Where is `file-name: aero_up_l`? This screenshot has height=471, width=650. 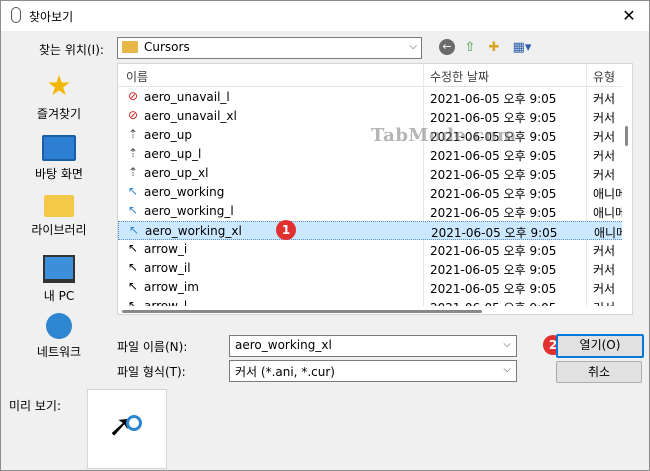 file-name: aero_up_l is located at coordinates (173, 154).